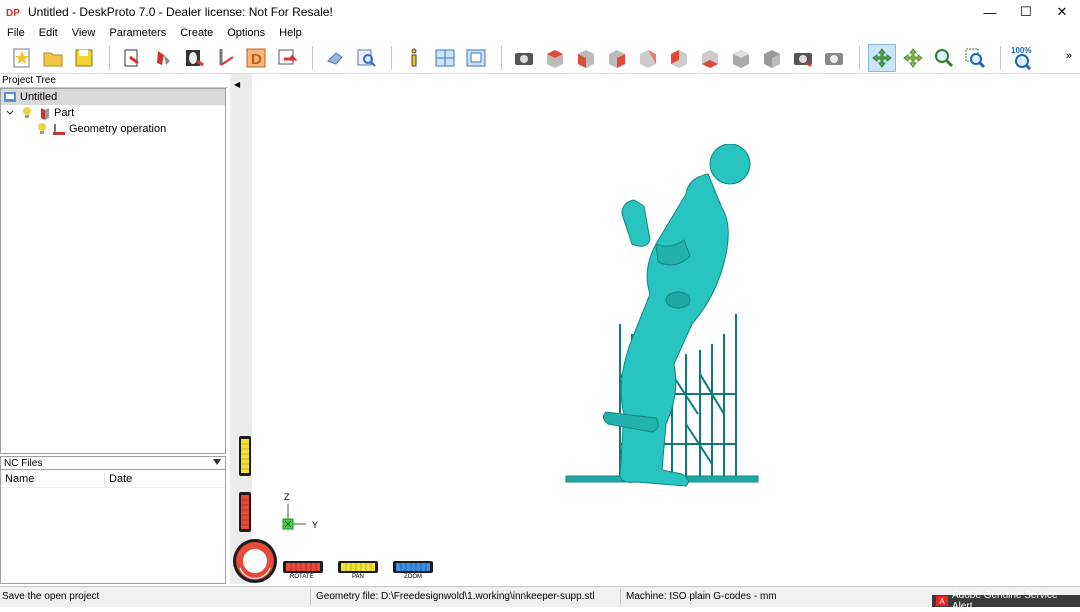  Describe the element at coordinates (413, 567) in the screenshot. I see `zoom-wheel-icon` at that location.